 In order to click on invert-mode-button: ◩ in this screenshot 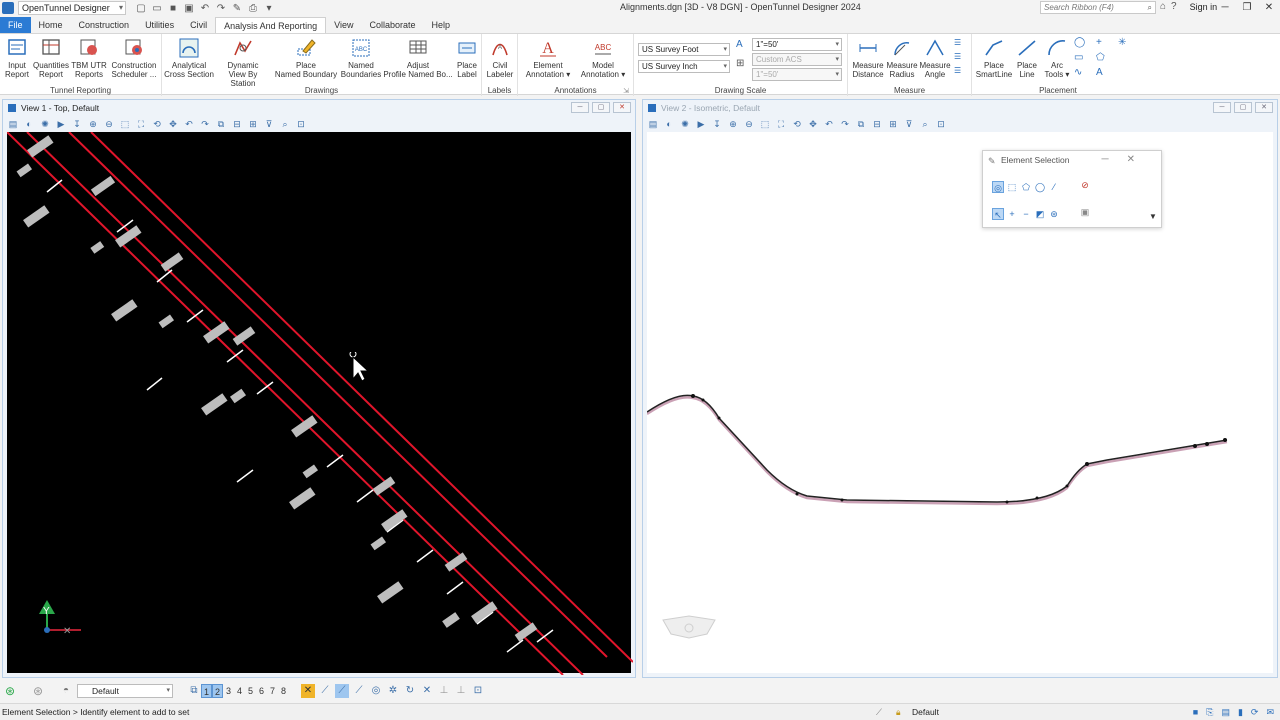, I will do `click(1040, 214)`.